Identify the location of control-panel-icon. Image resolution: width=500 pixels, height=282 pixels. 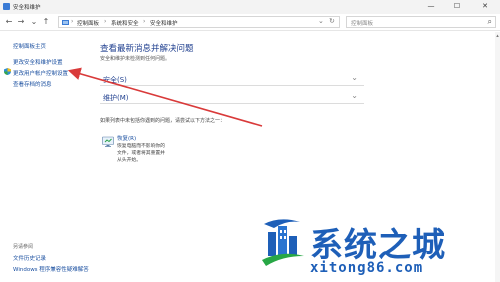
(65, 22).